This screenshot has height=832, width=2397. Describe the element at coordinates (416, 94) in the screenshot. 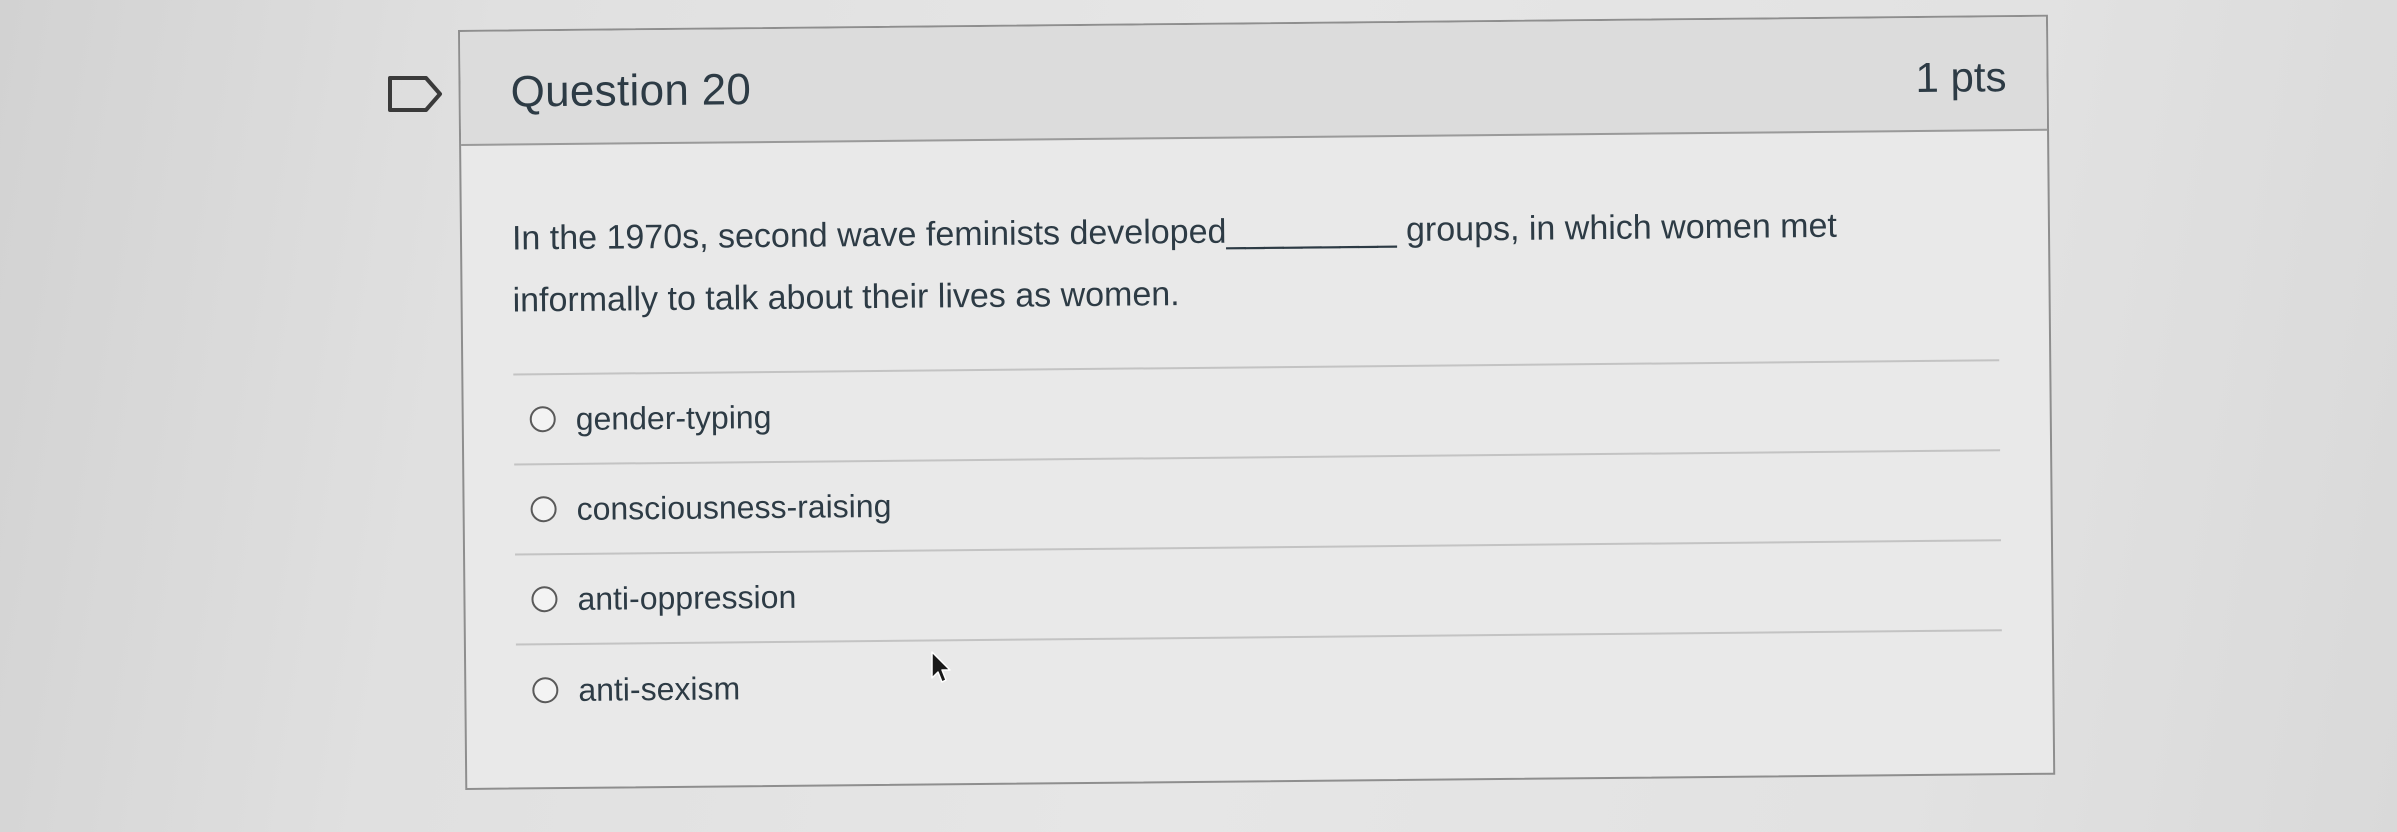

I see `flag-question-icon` at that location.